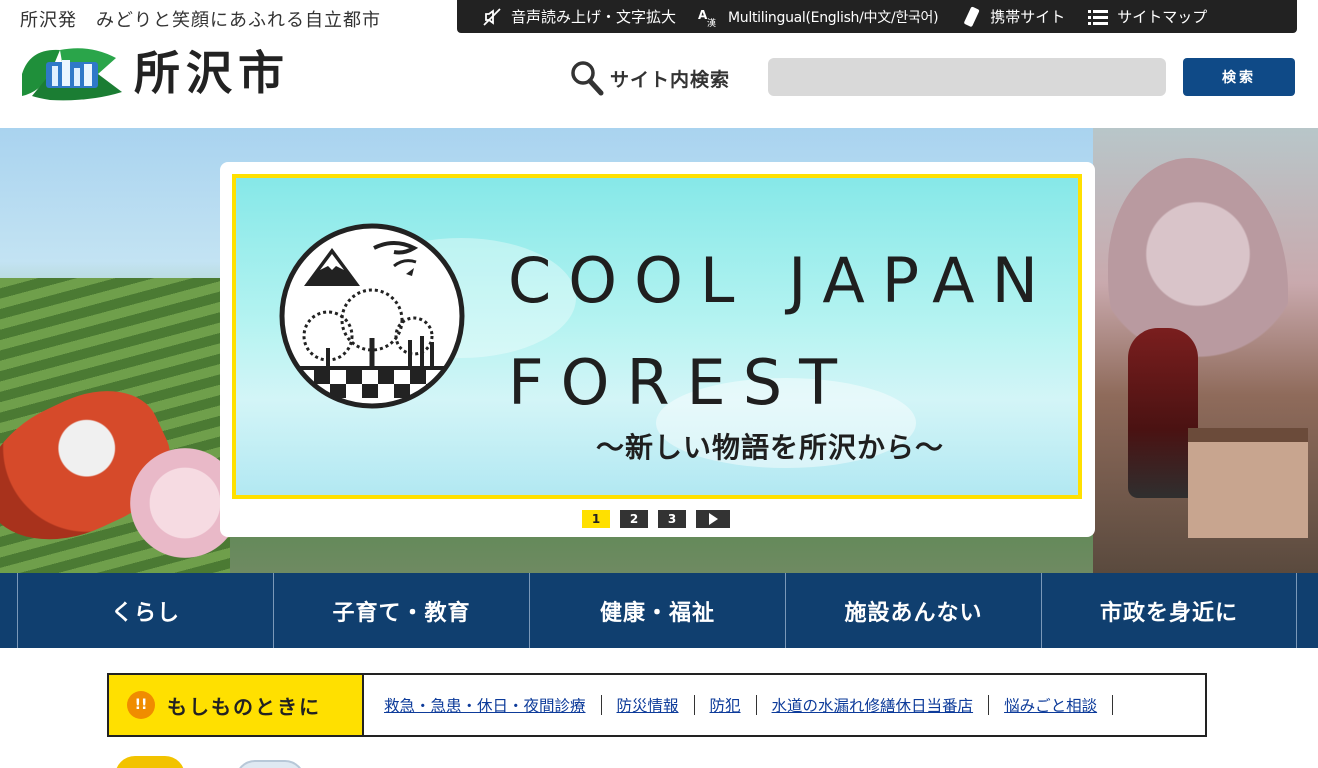  What do you see at coordinates (270, 764) in the screenshot?
I see `circle-banner-peek` at bounding box center [270, 764].